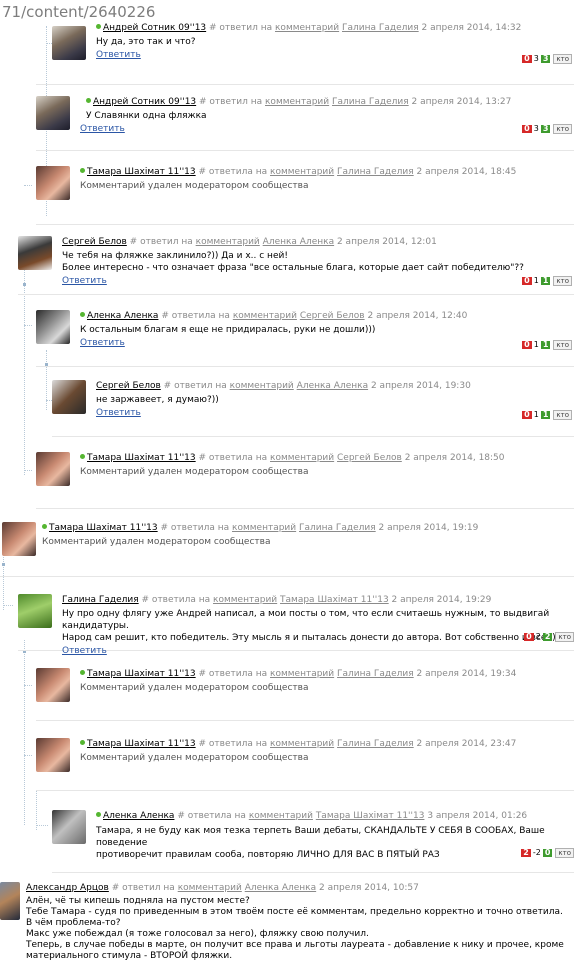 This screenshot has width=574, height=962. I want to click on comment-date: 2 апреля 2014, 19:30, so click(420, 386).